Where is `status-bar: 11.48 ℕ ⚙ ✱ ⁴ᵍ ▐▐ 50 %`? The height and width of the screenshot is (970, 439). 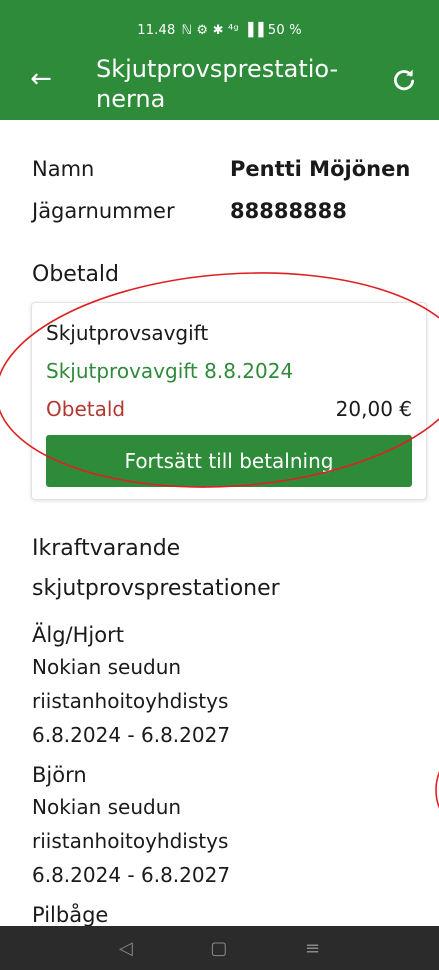
status-bar: 11.48 ℕ ⚙ ✱ ⁴ᵍ ▐▐ 50 % is located at coordinates (219, 24).